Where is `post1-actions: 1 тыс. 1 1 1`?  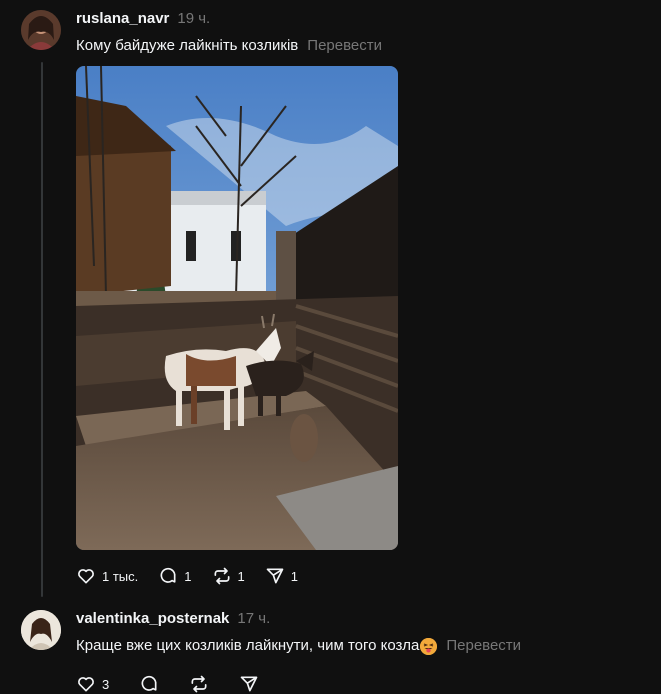 post1-actions: 1 тыс. 1 1 1 is located at coordinates (197, 576).